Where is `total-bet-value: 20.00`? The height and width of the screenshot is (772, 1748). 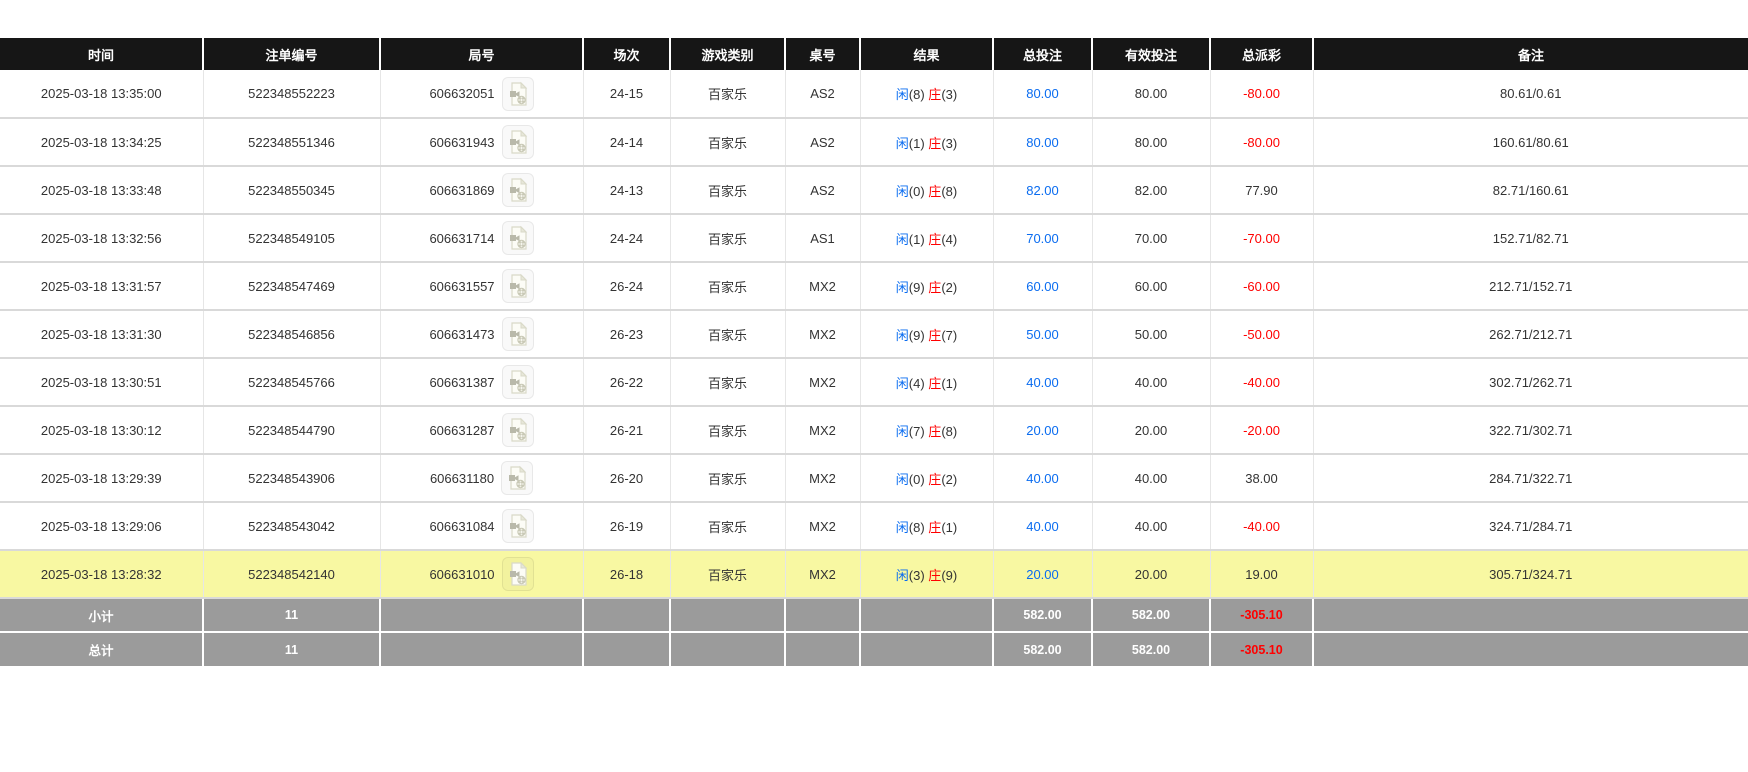
total-bet-value: 20.00 is located at coordinates (1042, 574).